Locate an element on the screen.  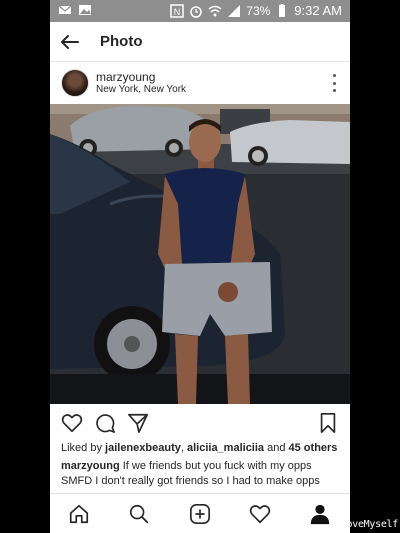
home-icon is located at coordinates (79, 514).